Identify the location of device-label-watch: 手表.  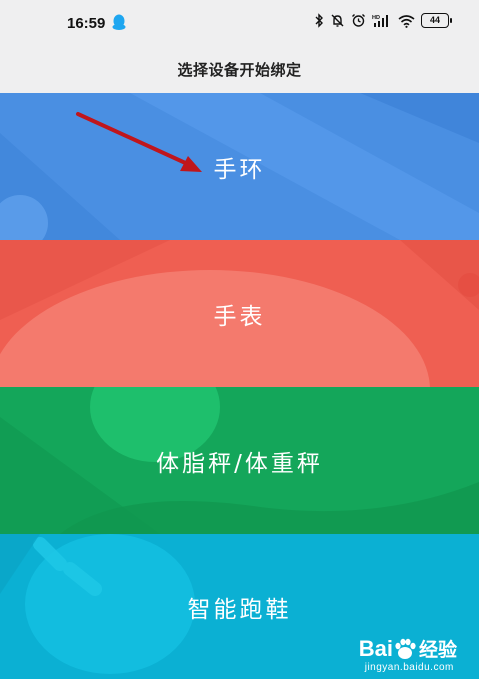
(239, 316).